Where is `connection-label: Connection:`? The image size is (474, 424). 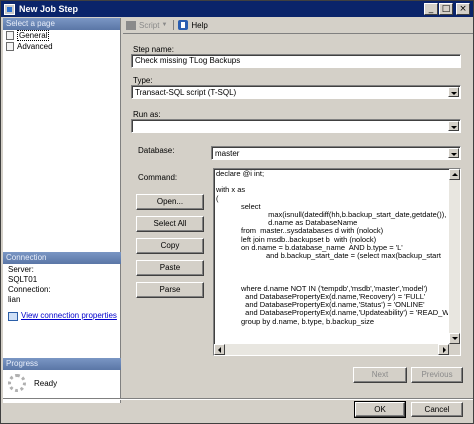 connection-label: Connection: is located at coordinates (29, 289).